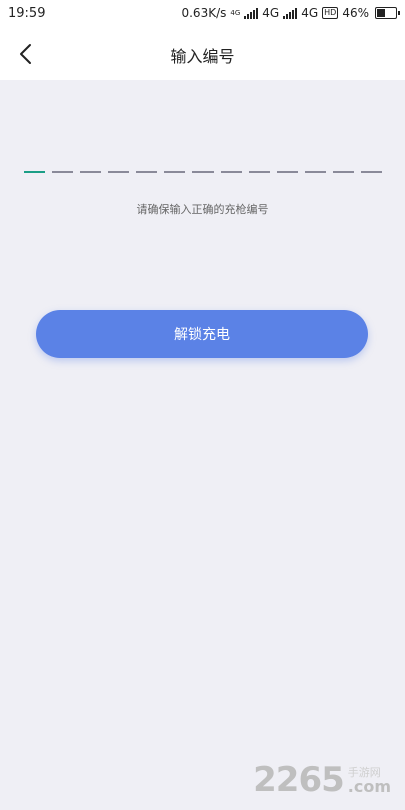 This screenshot has height=810, width=405. Describe the element at coordinates (355, 13) in the screenshot. I see `battery-percent: 46%` at that location.